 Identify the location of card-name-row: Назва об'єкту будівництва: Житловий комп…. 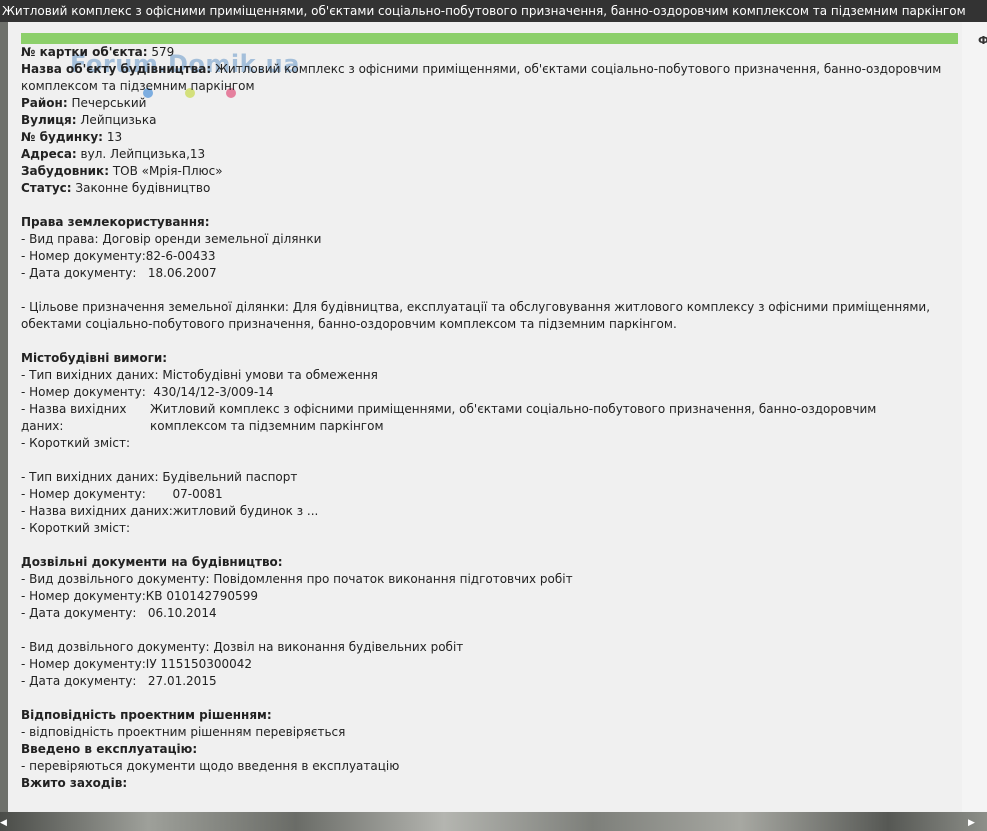
(481, 77).